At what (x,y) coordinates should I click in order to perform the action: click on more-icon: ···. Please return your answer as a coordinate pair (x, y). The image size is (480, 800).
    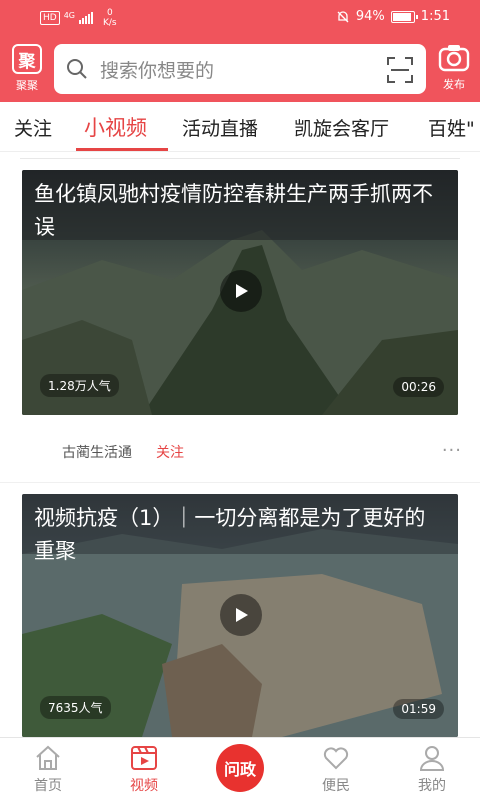
    Looking at the image, I should click on (452, 450).